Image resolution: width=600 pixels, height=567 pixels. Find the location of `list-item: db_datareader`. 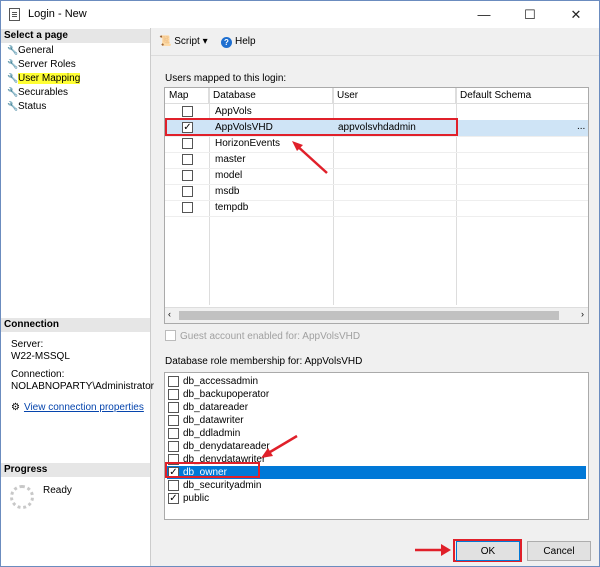

list-item: db_datareader is located at coordinates (376, 407).